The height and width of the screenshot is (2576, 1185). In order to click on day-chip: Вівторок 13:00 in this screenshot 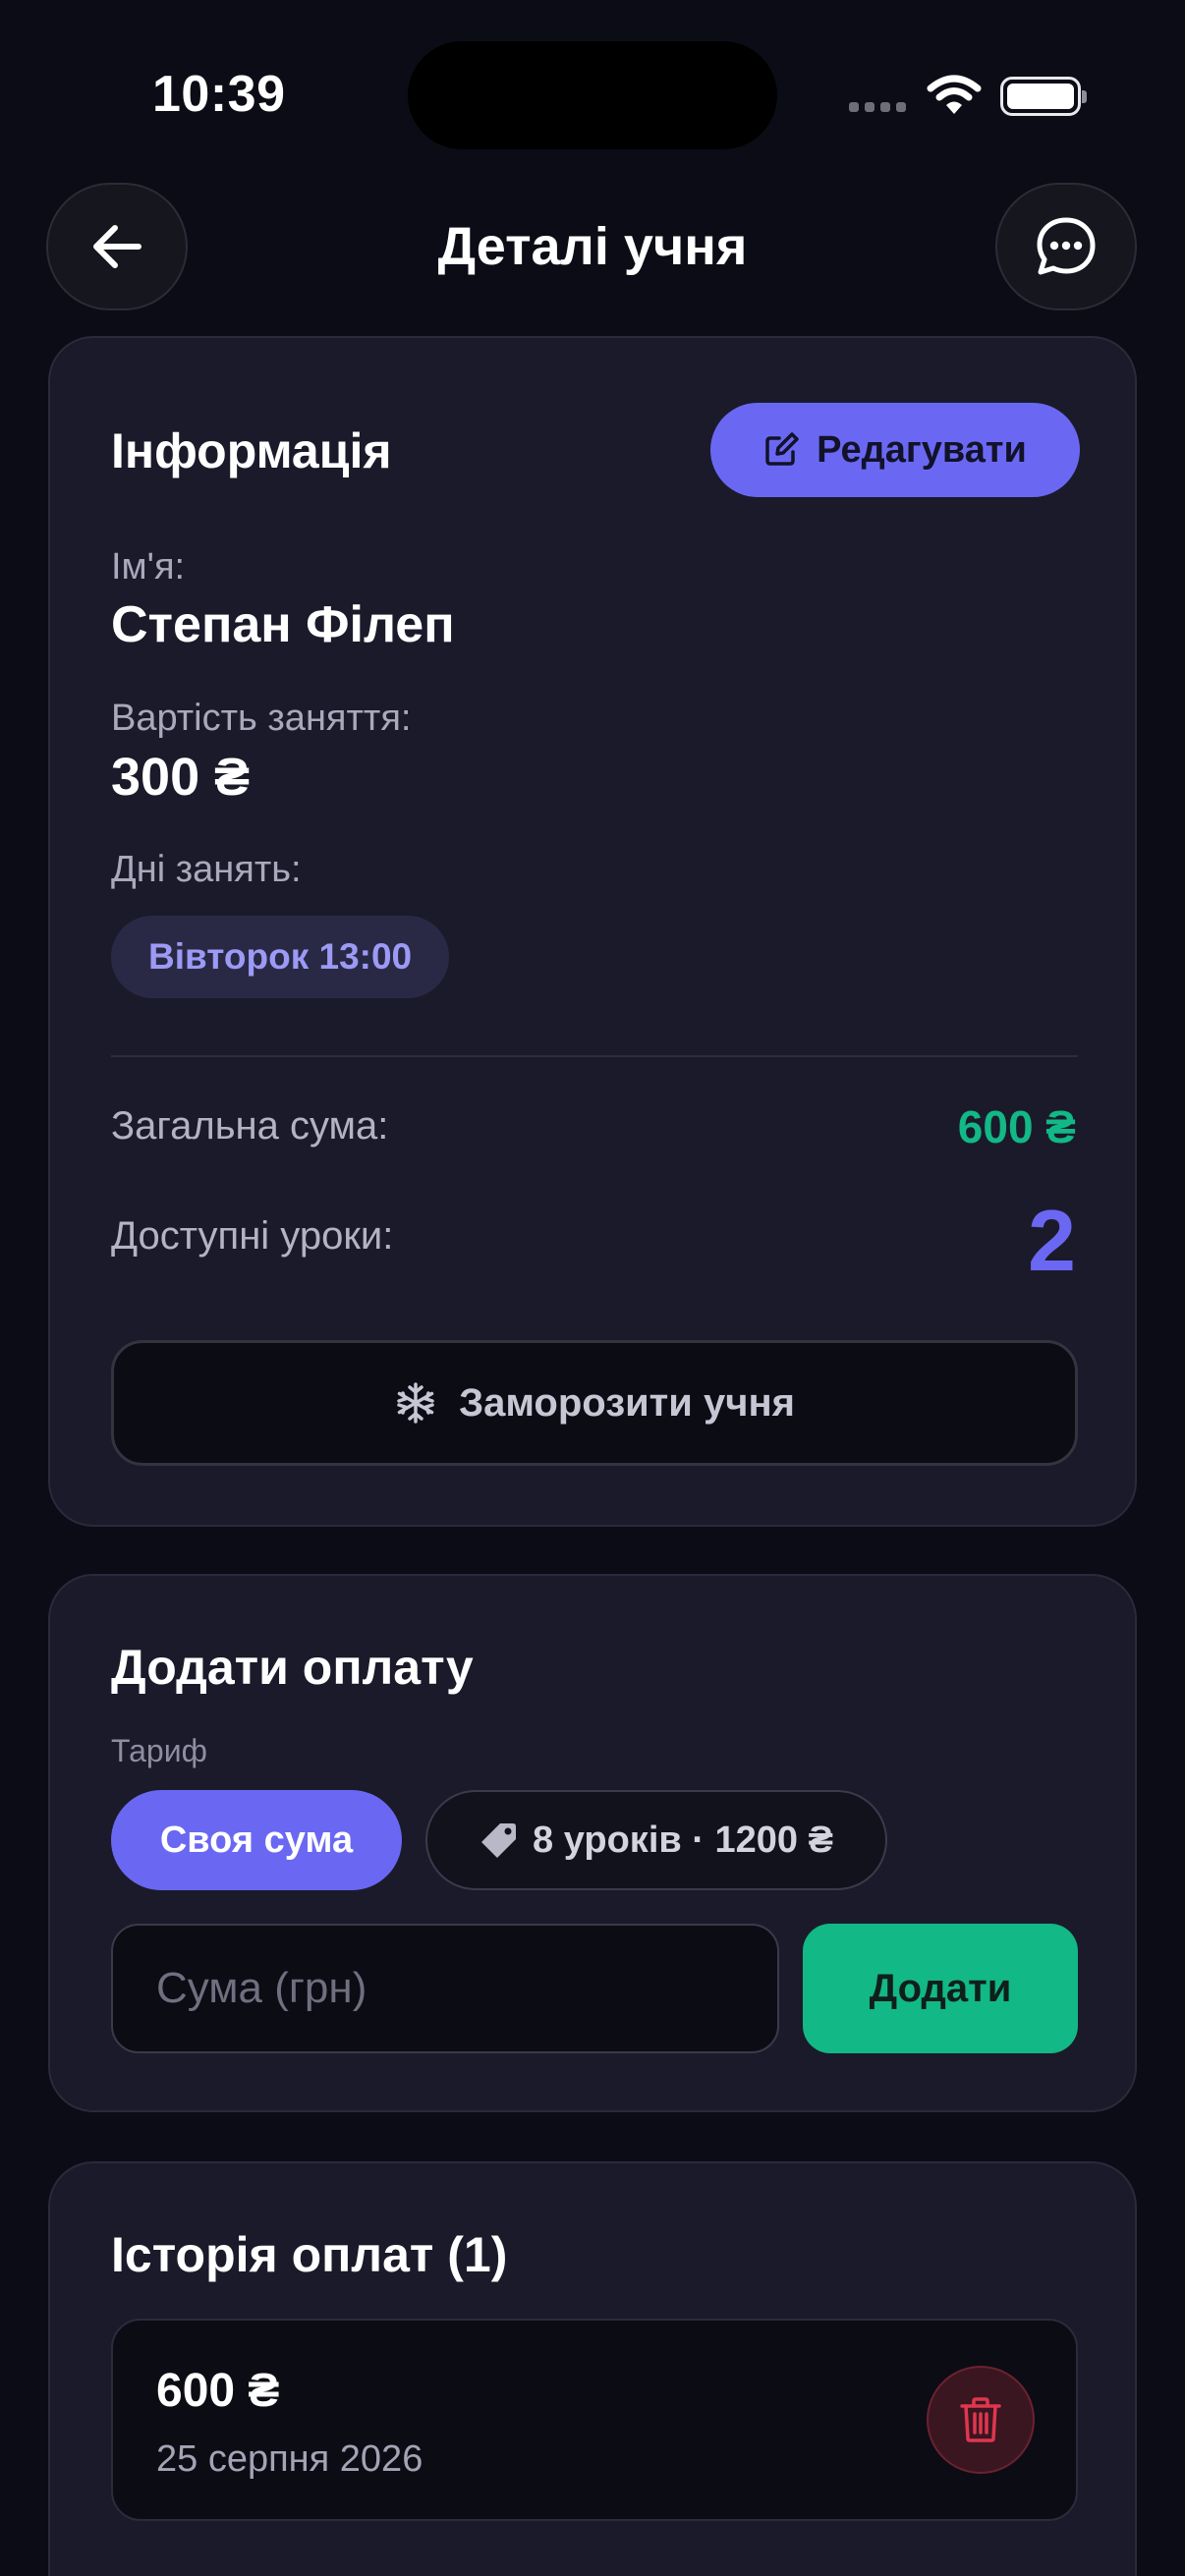, I will do `click(281, 957)`.